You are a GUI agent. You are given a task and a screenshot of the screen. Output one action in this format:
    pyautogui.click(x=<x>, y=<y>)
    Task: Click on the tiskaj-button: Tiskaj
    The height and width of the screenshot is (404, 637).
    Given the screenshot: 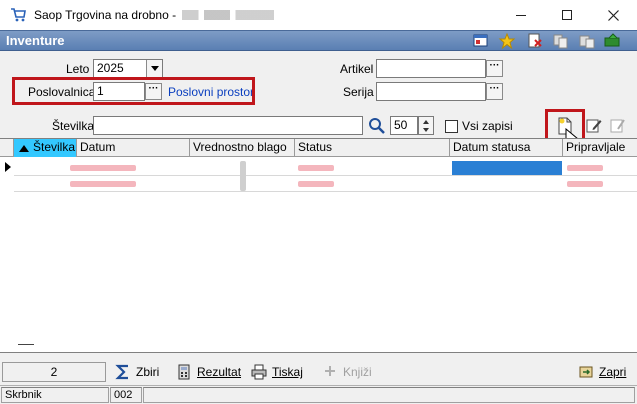 What is the action you would take?
    pyautogui.click(x=277, y=372)
    